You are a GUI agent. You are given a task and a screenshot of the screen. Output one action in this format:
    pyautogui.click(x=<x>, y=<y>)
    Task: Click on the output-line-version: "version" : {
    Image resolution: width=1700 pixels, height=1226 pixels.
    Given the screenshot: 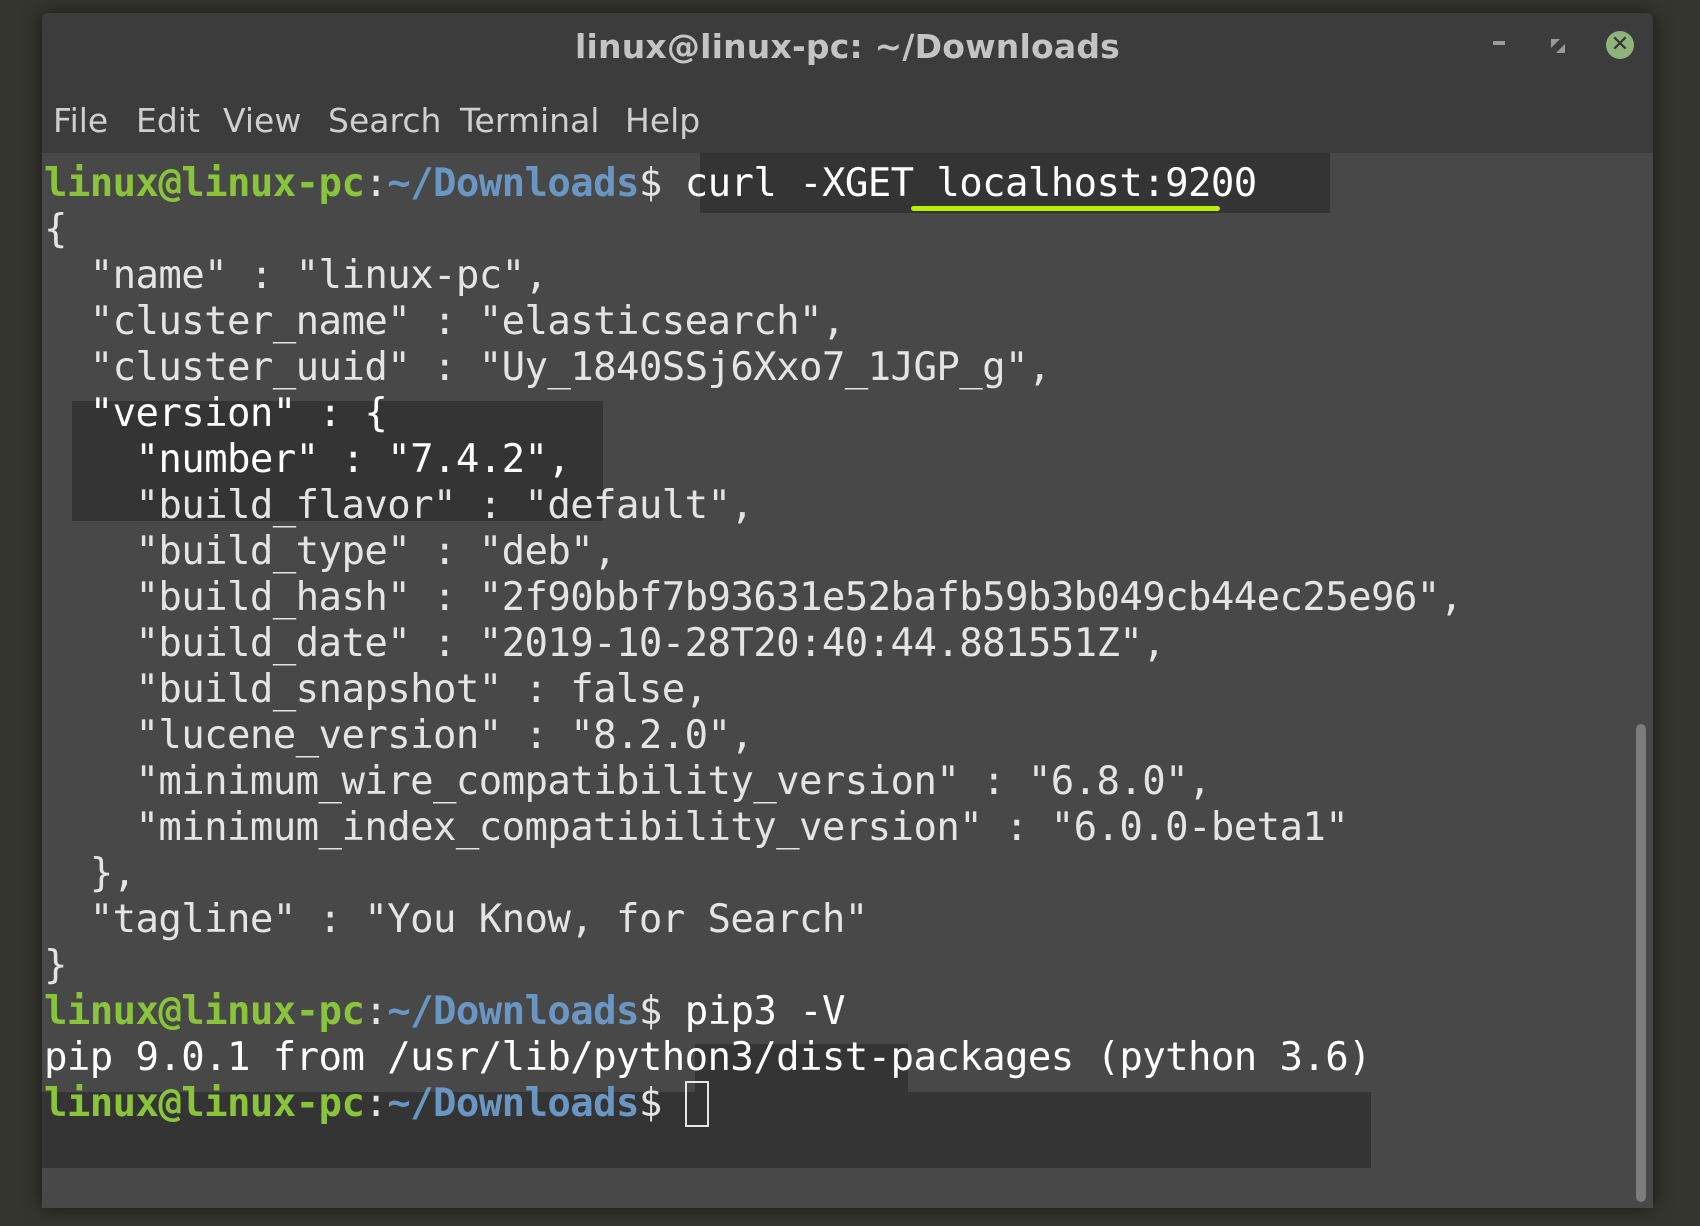 What is the action you would take?
    pyautogui.click(x=216, y=413)
    